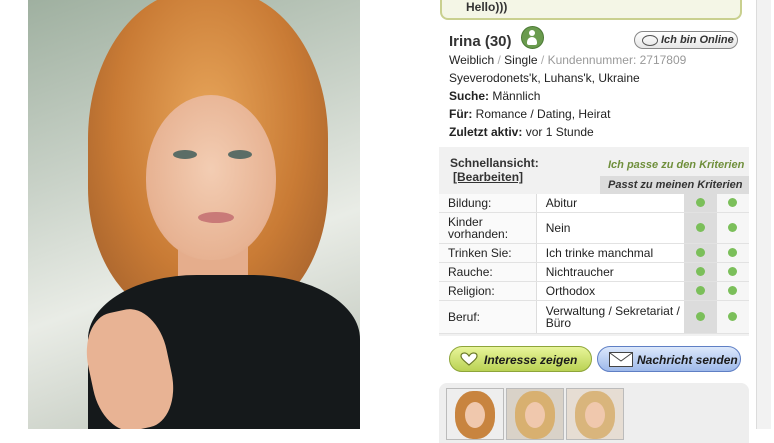  I want to click on message-bubble: Hello))), so click(591, 10).